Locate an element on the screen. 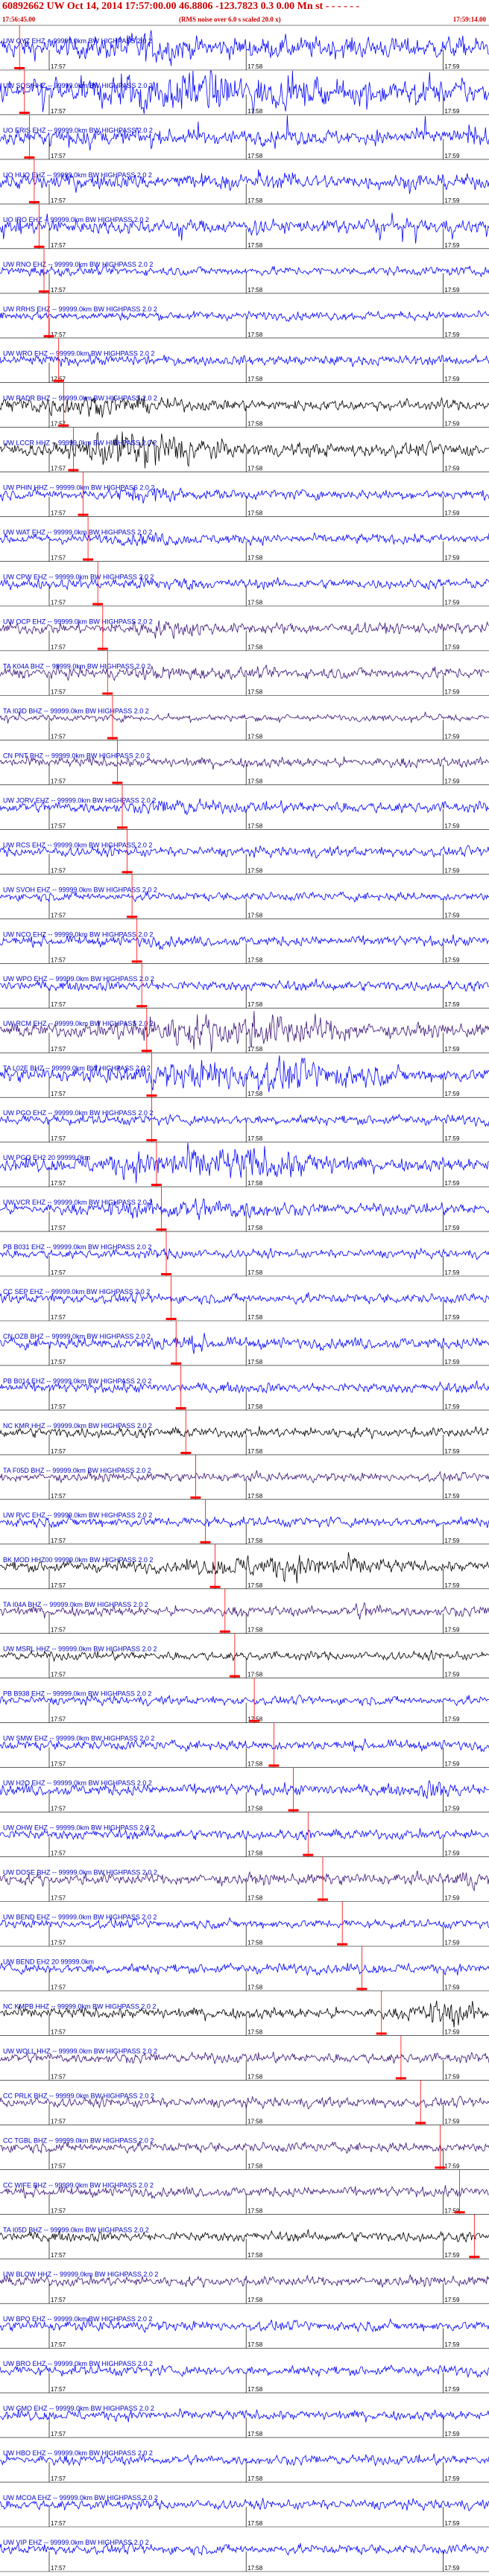 This screenshot has height=2576, width=489. station-label: UW BEND EH2 20 99999.0km is located at coordinates (49, 1962).